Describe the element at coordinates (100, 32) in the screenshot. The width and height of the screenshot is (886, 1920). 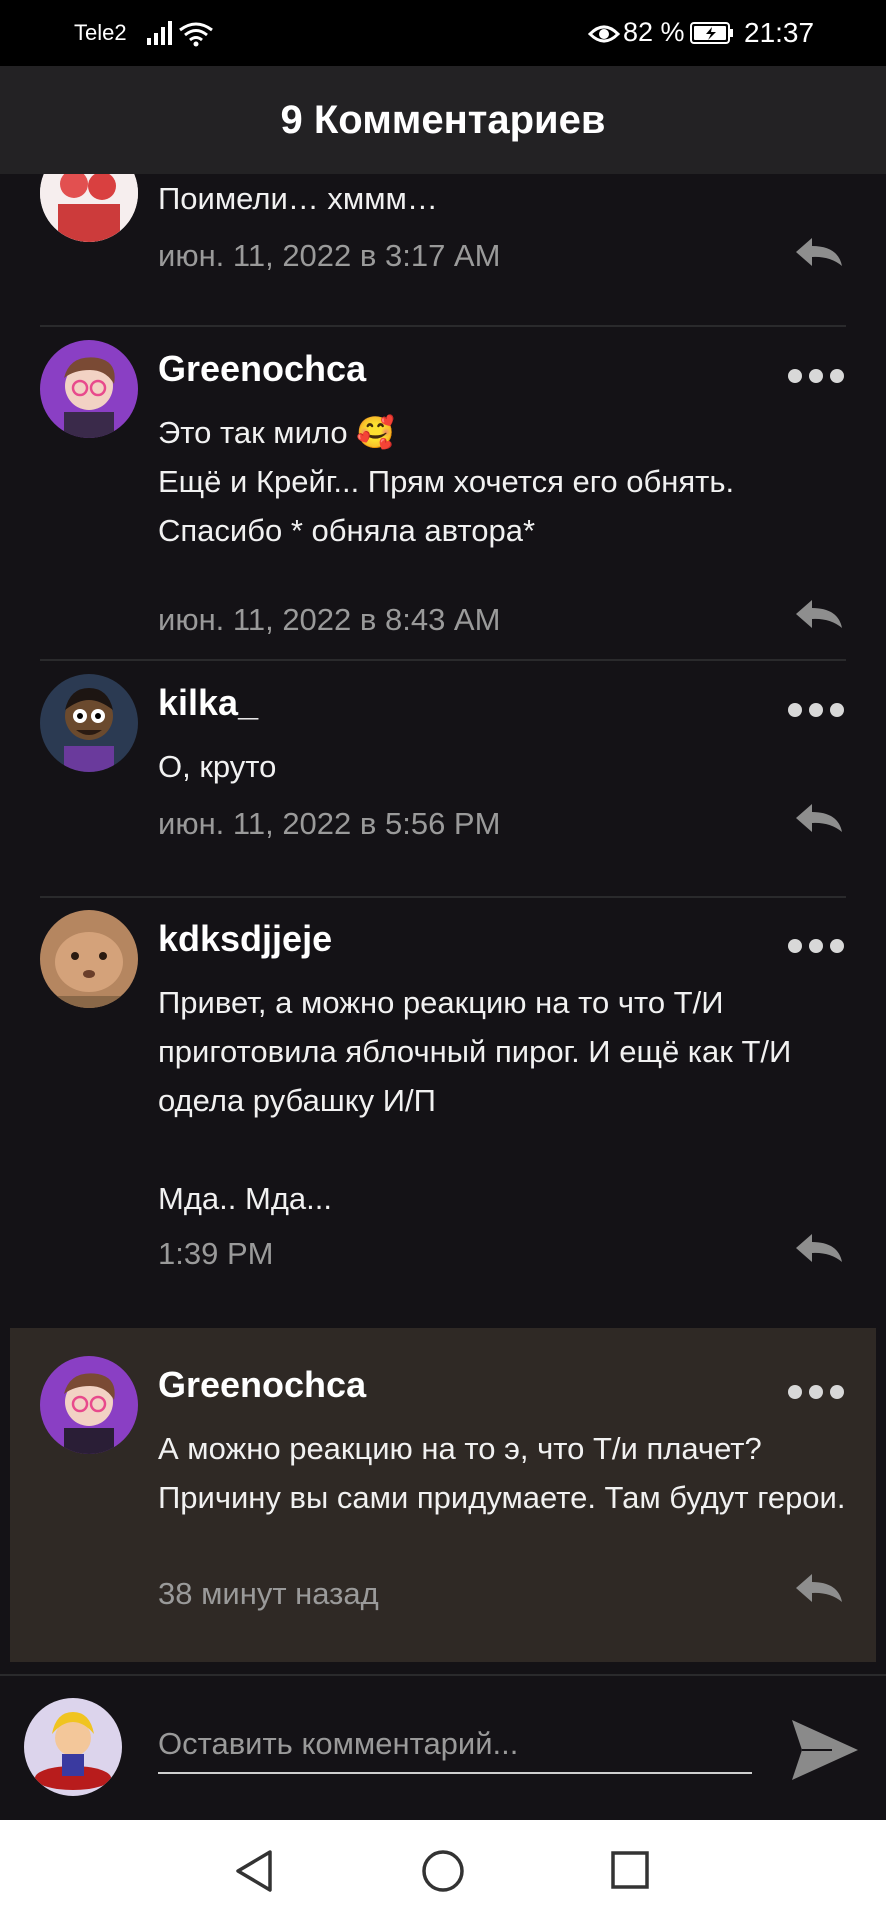
I see `carrier-label: Tele2` at that location.